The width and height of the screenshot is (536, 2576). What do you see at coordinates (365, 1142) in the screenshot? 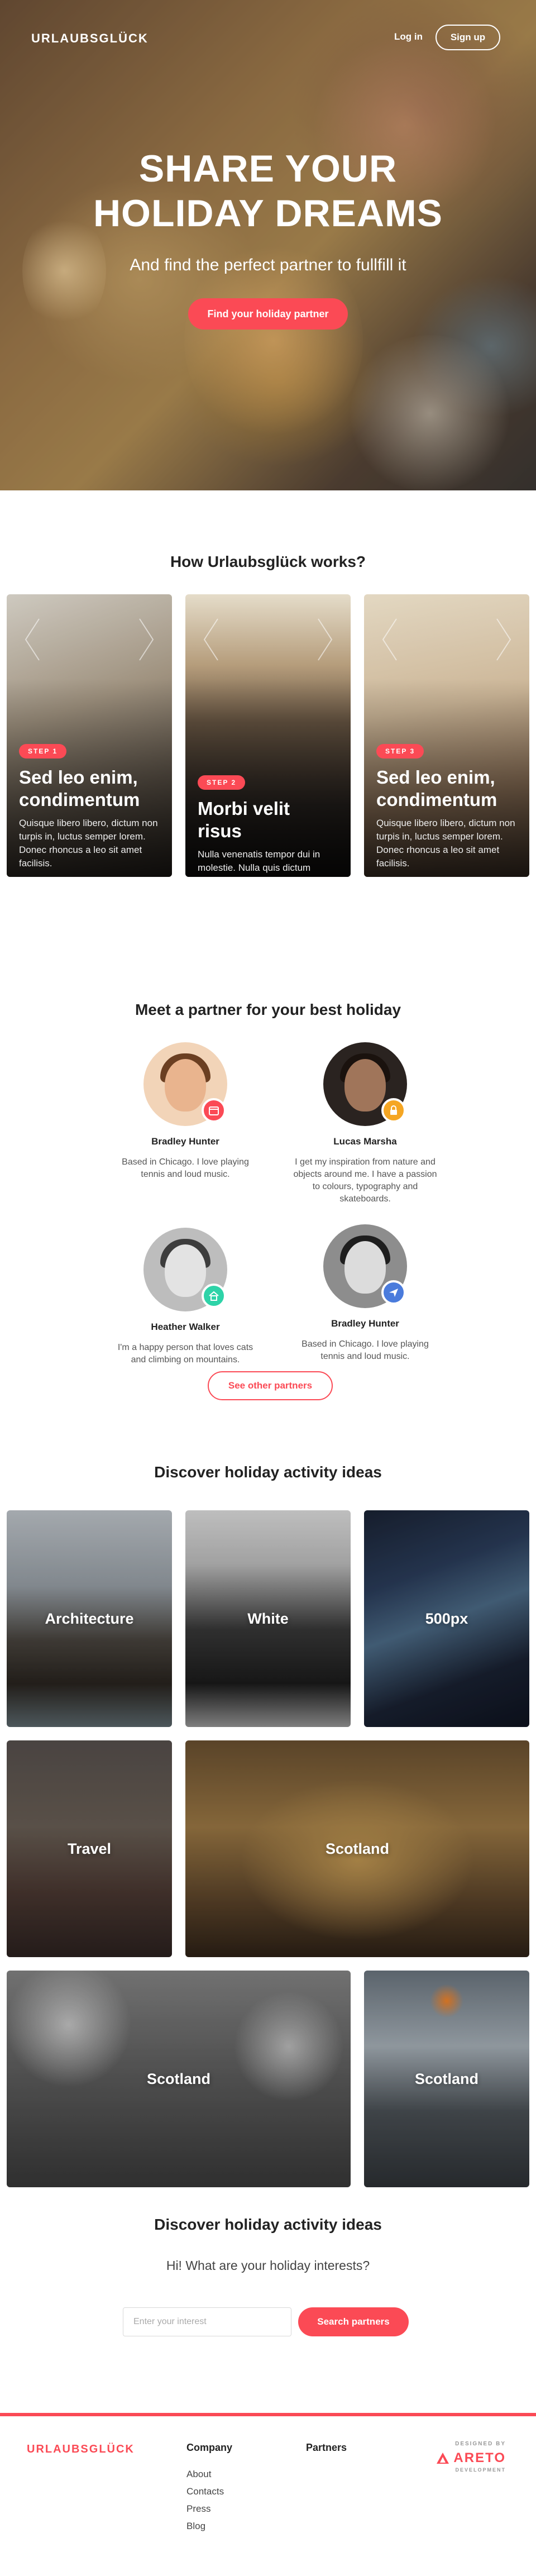
I see `partner-name: Lucas Marsha` at bounding box center [365, 1142].